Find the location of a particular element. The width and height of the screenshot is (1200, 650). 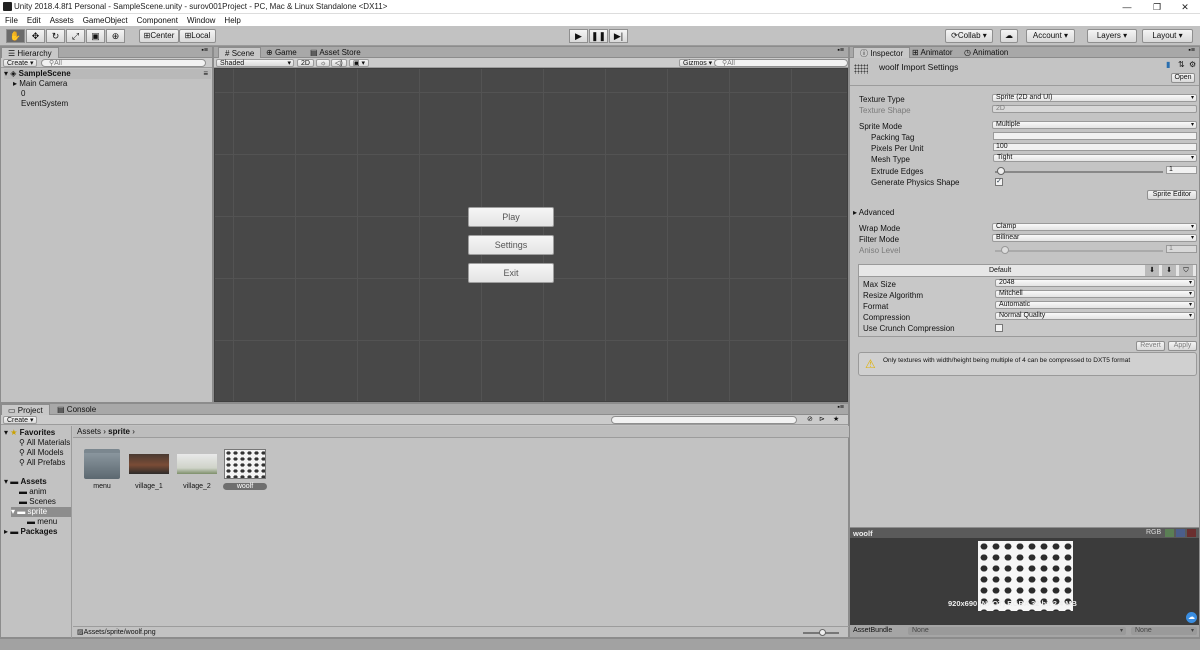

tab-console: ▤ Console is located at coordinates (76, 409).